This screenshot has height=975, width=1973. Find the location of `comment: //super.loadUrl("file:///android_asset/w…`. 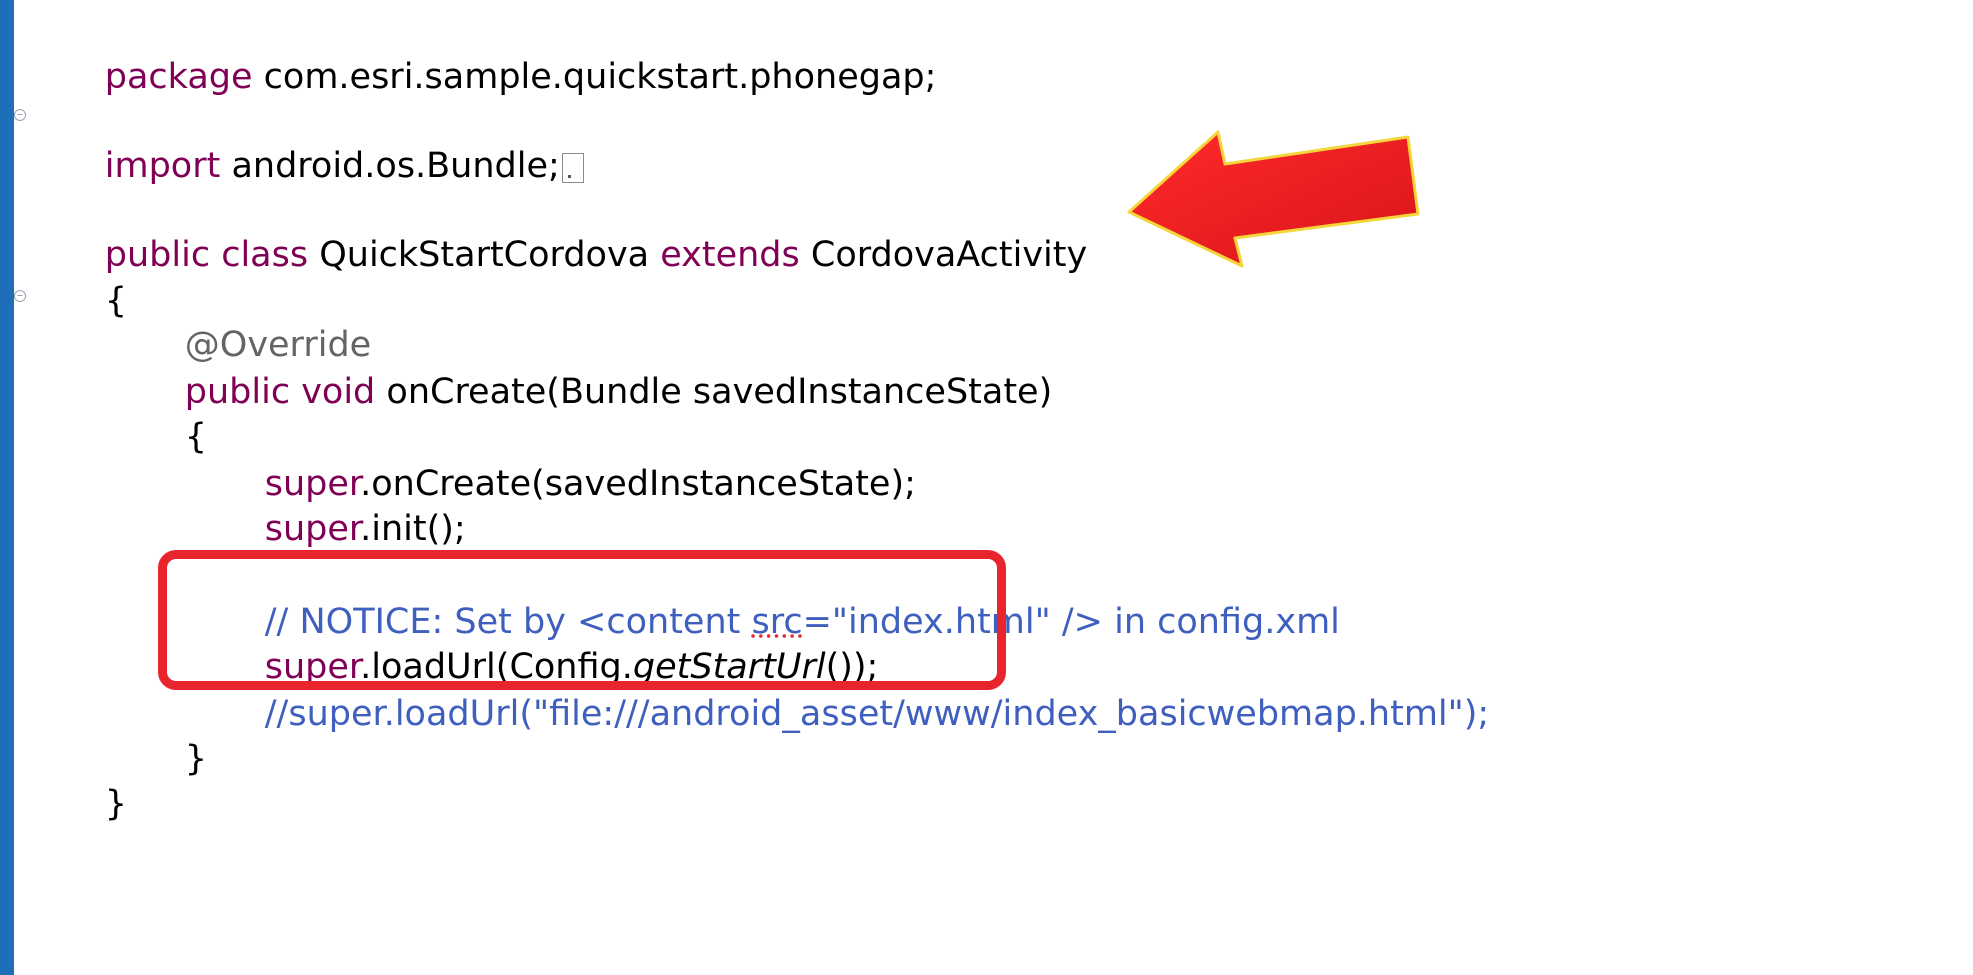

comment: //super.loadUrl("file:///android_asset/w… is located at coordinates (877, 714).